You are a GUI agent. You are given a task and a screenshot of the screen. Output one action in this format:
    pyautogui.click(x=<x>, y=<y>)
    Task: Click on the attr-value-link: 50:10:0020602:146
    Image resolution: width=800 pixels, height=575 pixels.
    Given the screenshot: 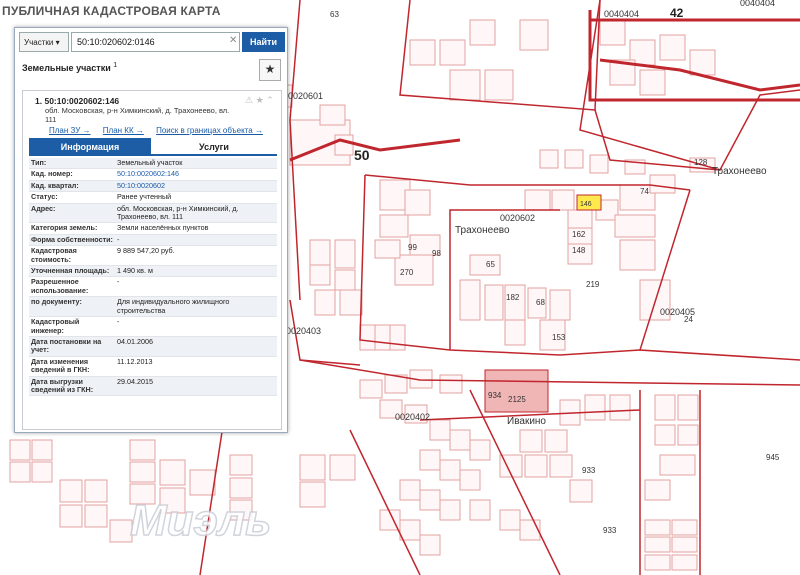 What is the action you would take?
    pyautogui.click(x=196, y=174)
    